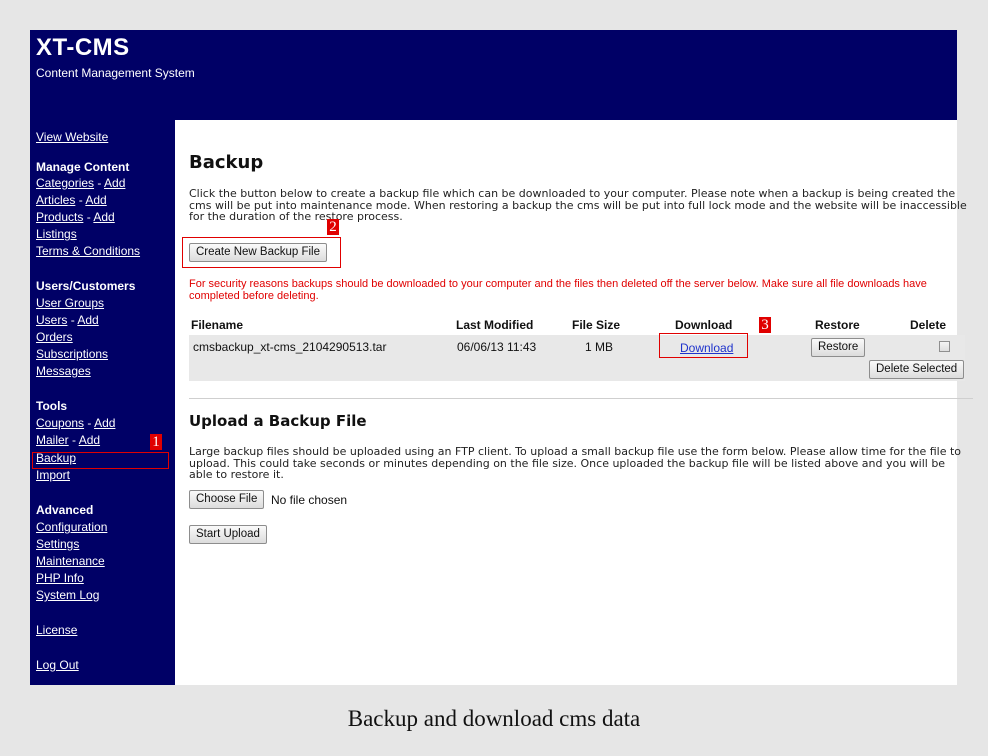  I want to click on sidebar-heading-users-customers: Users/Customers, so click(86, 286).